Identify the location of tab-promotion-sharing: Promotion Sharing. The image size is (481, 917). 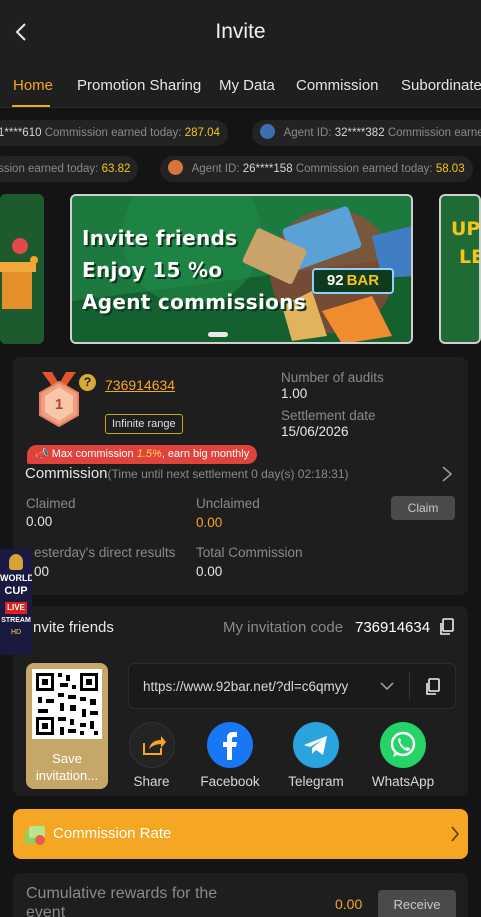
(139, 85).